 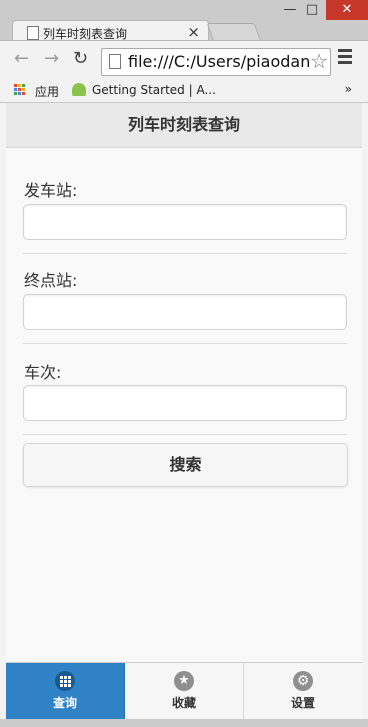 I want to click on minimize-button: —, so click(x=290, y=10).